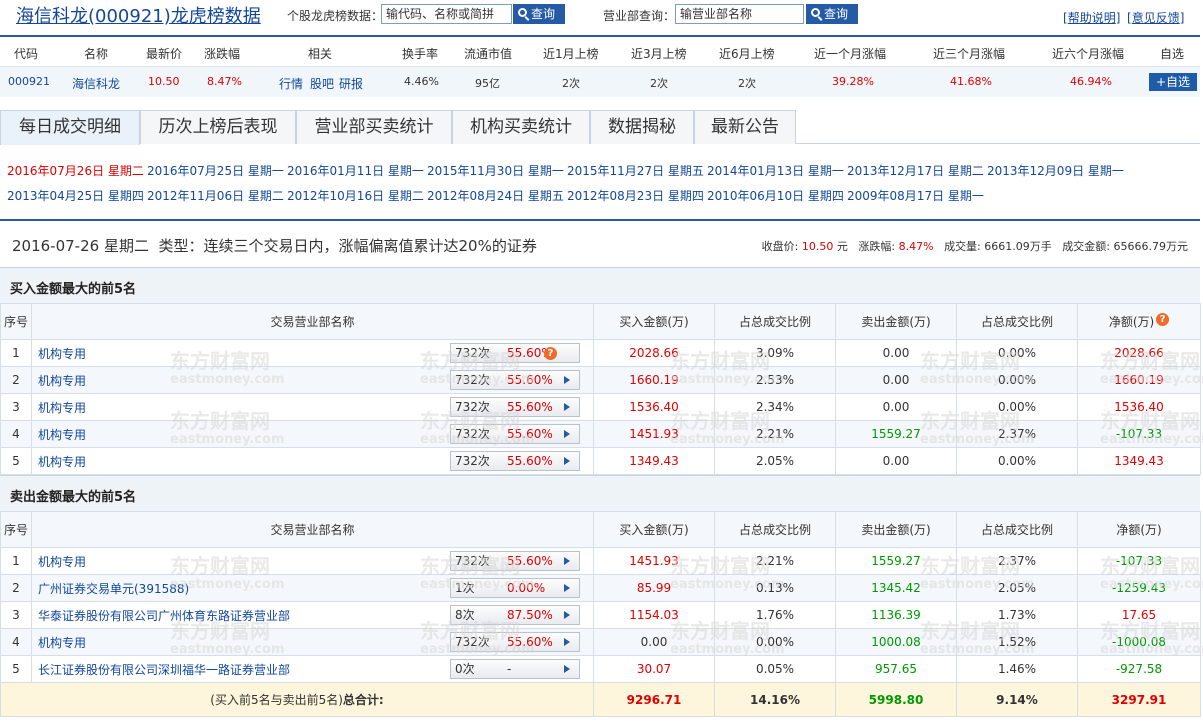 This screenshot has height=721, width=1203. What do you see at coordinates (745, 127) in the screenshot?
I see `tab-latest-notice: 最新公告` at bounding box center [745, 127].